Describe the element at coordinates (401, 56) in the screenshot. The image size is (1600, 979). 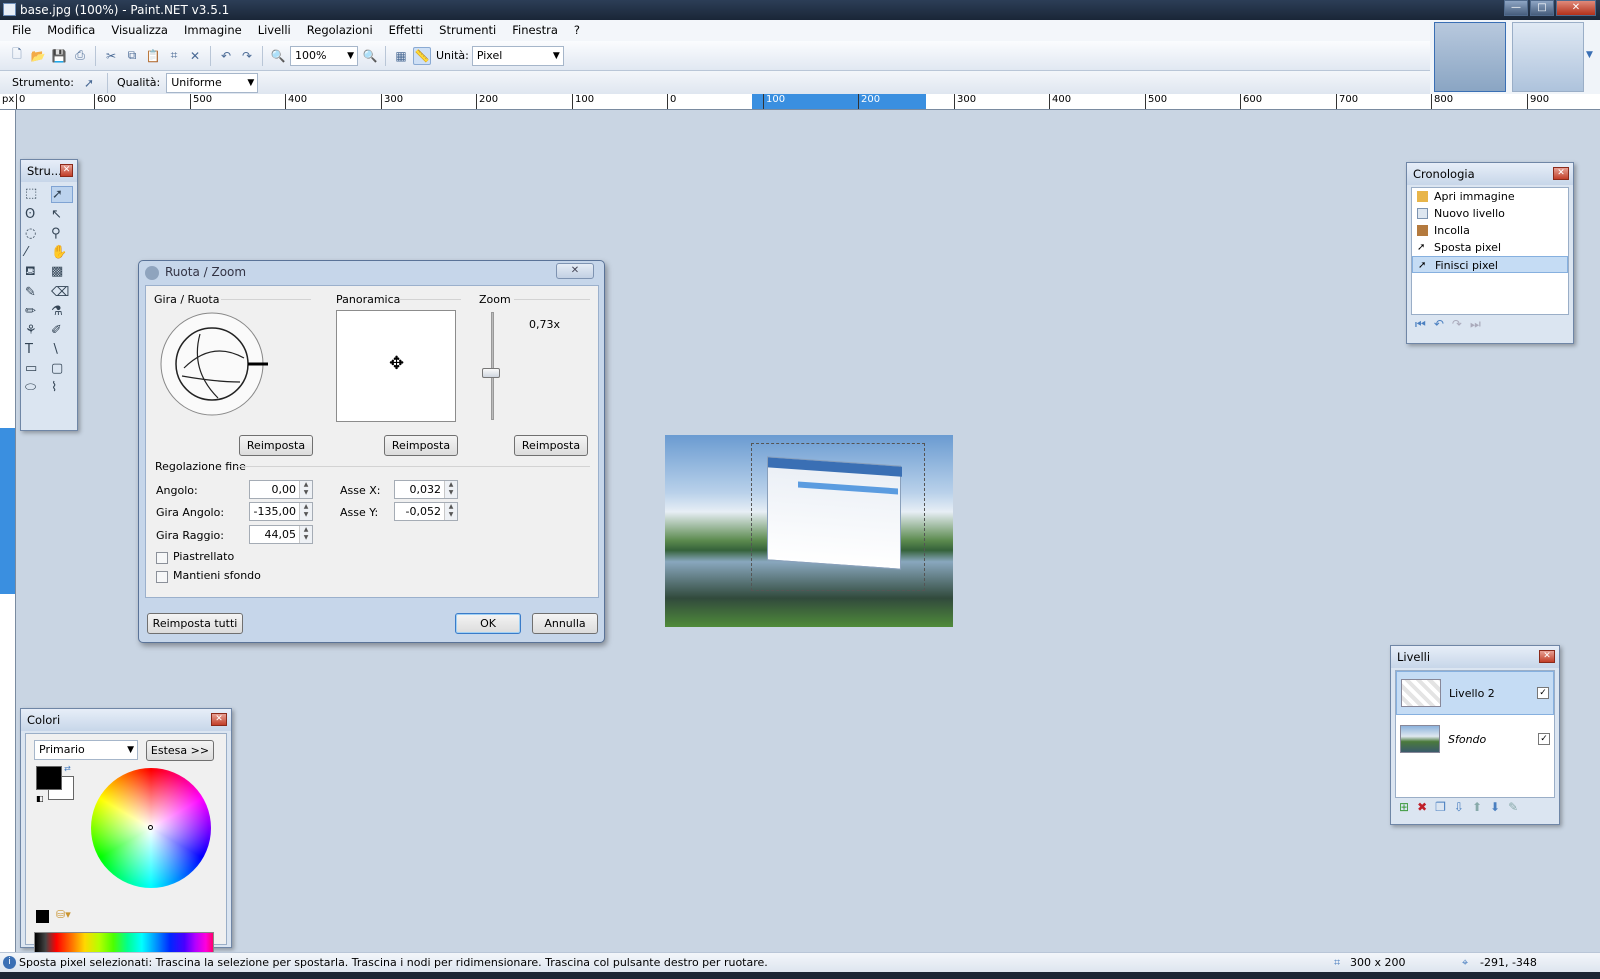
I see `grid-icon: ▦` at that location.